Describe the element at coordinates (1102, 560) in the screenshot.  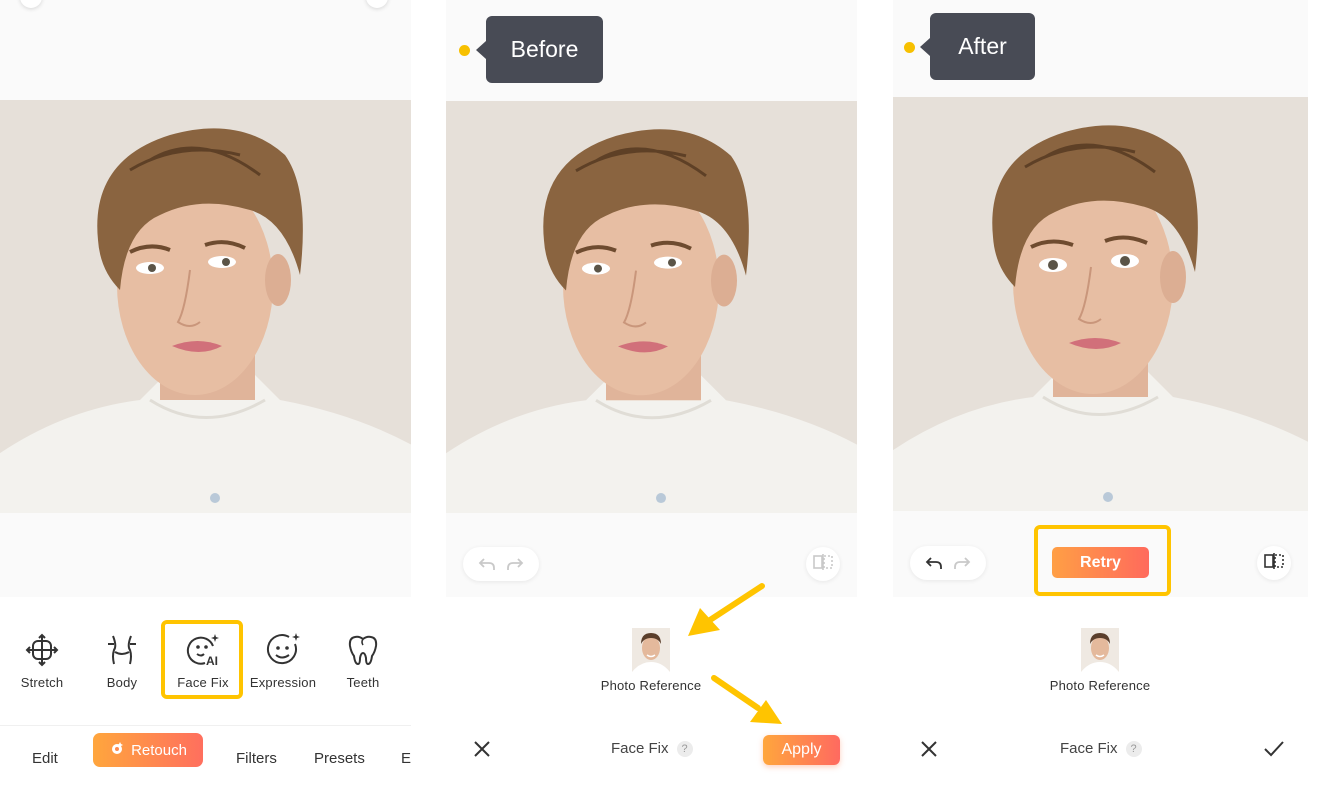
I see `highlight-retry` at that location.